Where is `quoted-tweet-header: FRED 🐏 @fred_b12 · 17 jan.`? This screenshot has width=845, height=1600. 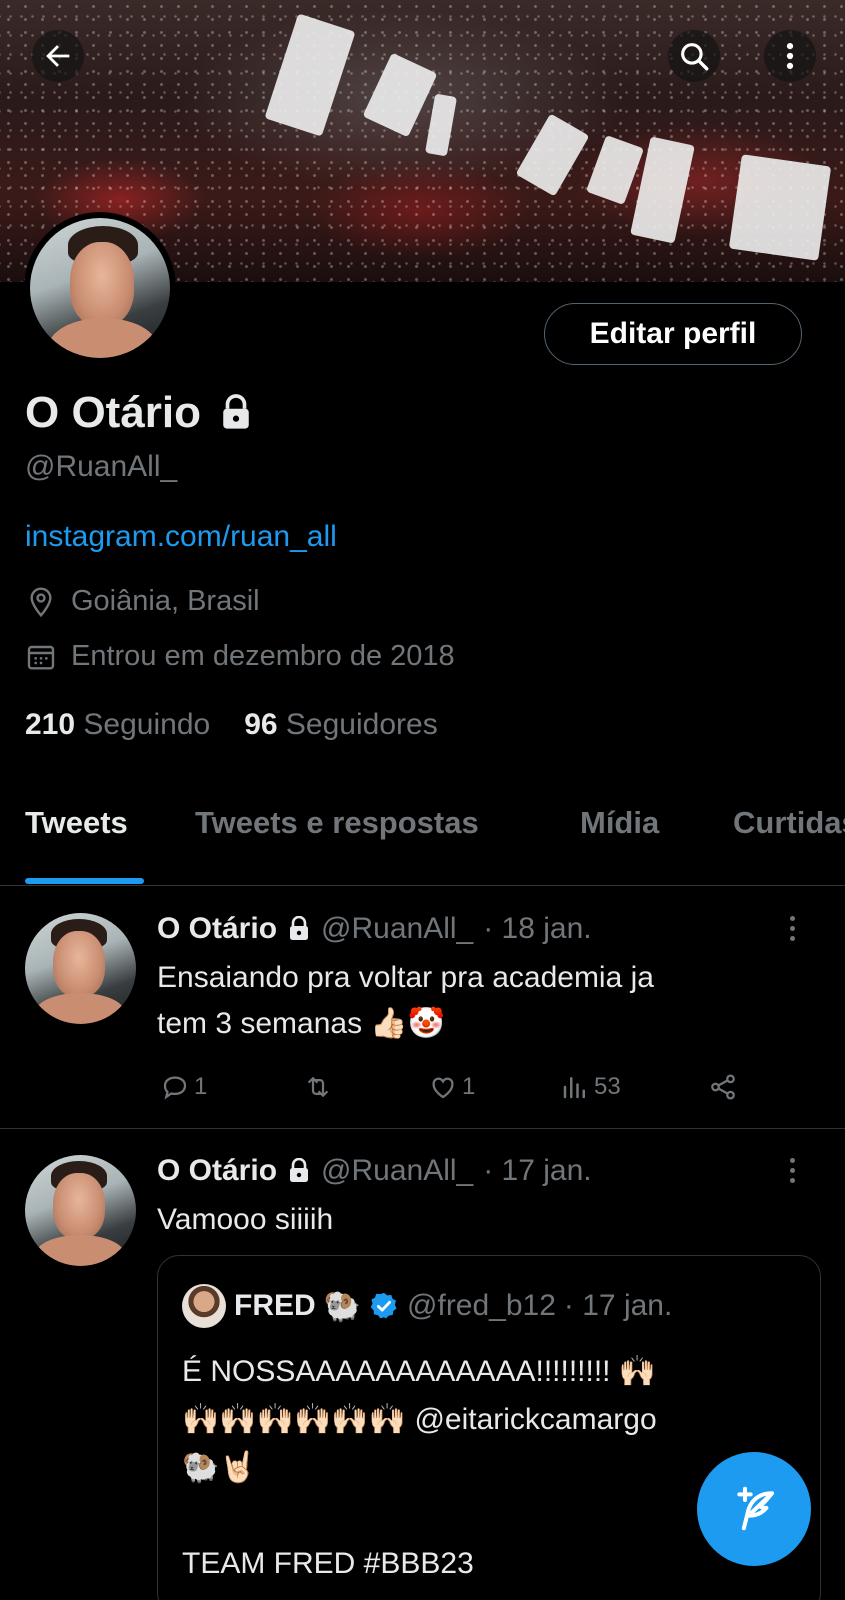 quoted-tweet-header: FRED 🐏 @fred_b12 · 17 jan. is located at coordinates (427, 1306).